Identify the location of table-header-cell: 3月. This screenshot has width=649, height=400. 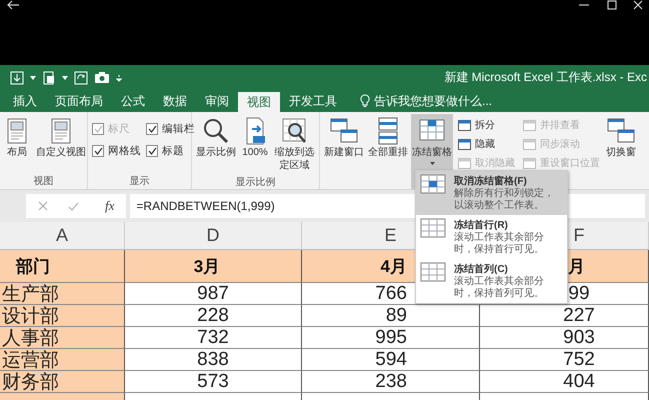
(213, 266).